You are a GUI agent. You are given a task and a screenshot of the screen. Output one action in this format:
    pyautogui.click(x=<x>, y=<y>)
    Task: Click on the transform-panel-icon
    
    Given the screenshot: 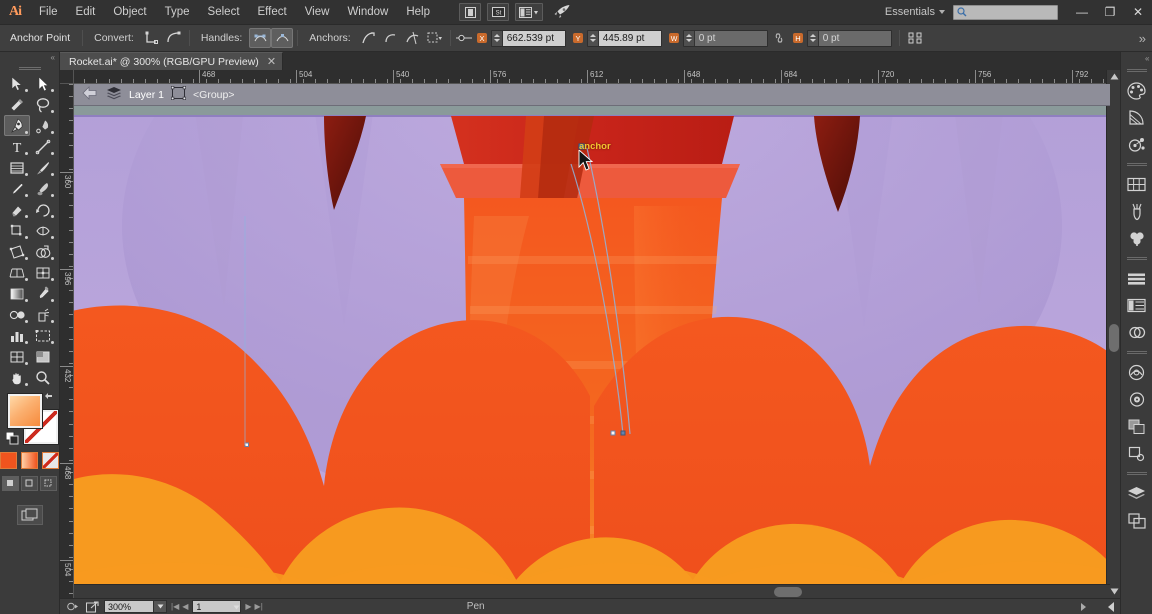 What is the action you would take?
    pyautogui.click(x=1137, y=305)
    